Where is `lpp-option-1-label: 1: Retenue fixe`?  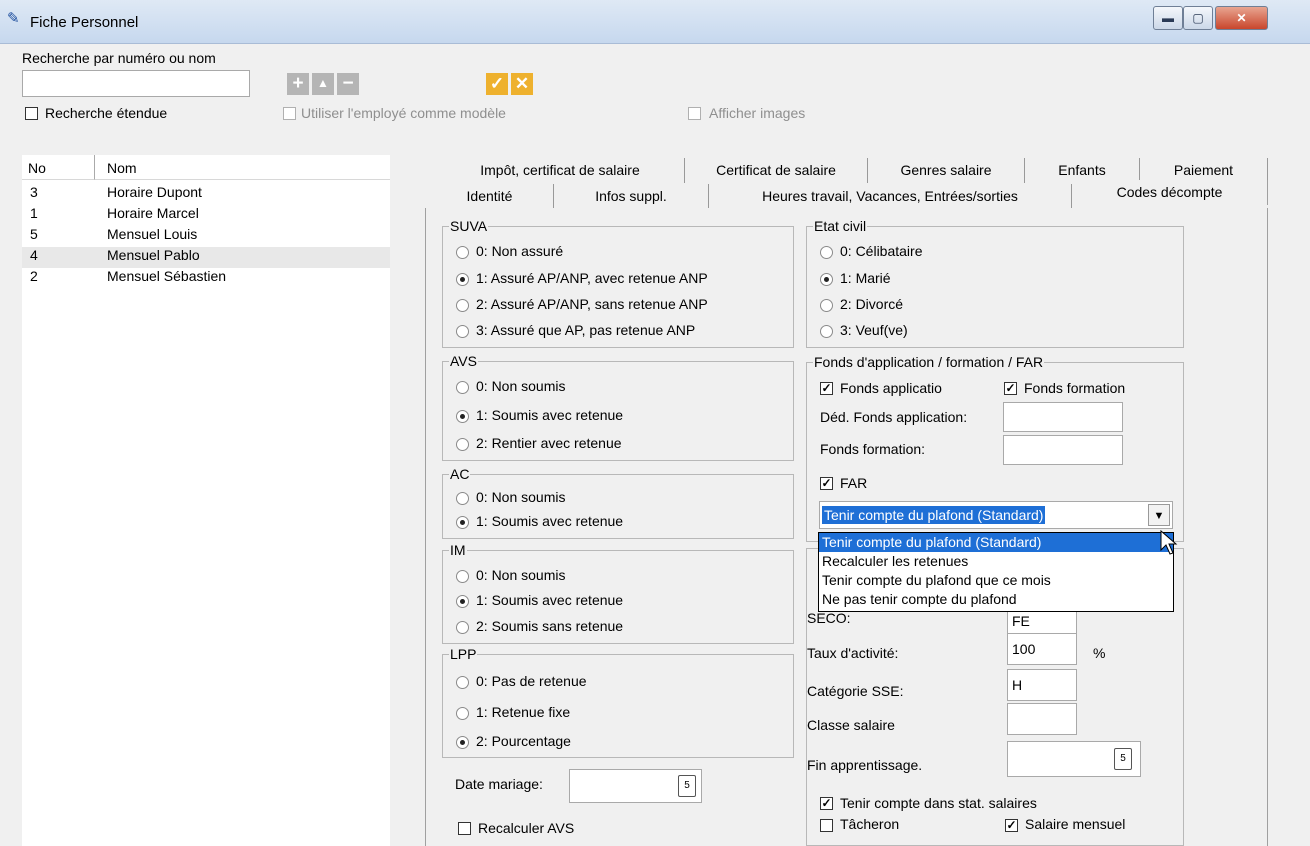
lpp-option-1-label: 1: Retenue fixe is located at coordinates (523, 712).